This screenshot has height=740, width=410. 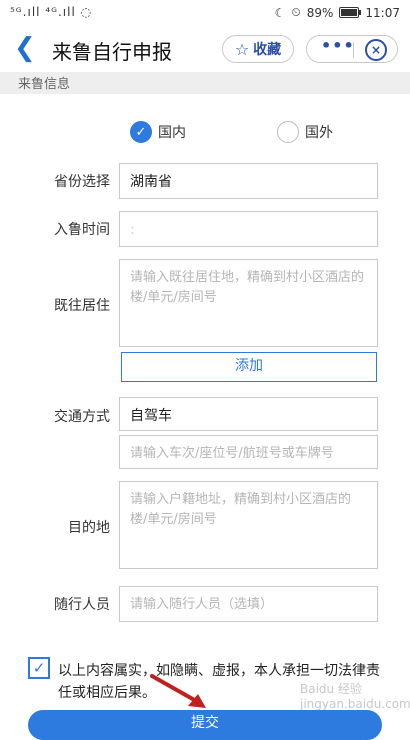 What do you see at coordinates (247, 287) in the screenshot?
I see `previous-residence-placeholder: 请输入既往居住地，精确到村小区酒店的楼/单元/房间号` at bounding box center [247, 287].